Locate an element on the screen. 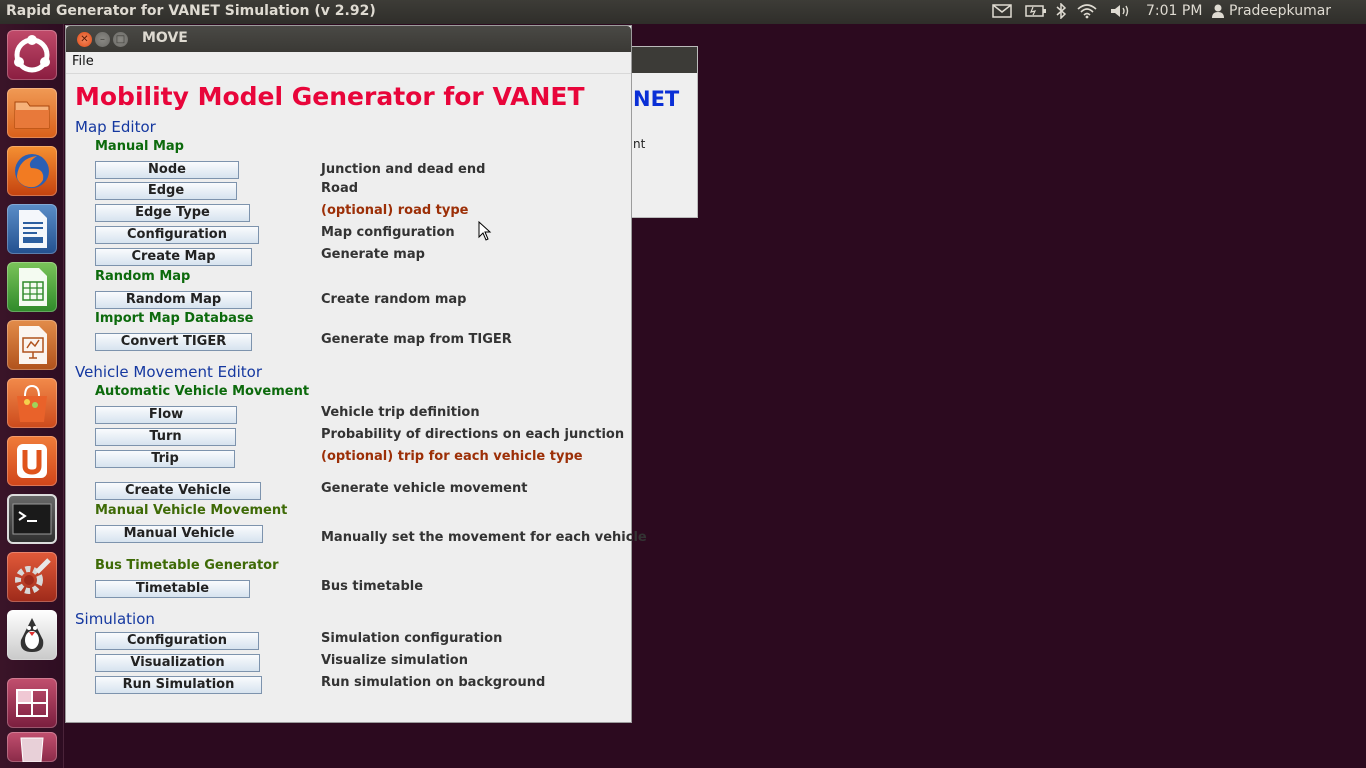 Image resolution: width=1366 pixels, height=768 pixels. app-heading: Mobility Model Generator for VANET is located at coordinates (330, 96).